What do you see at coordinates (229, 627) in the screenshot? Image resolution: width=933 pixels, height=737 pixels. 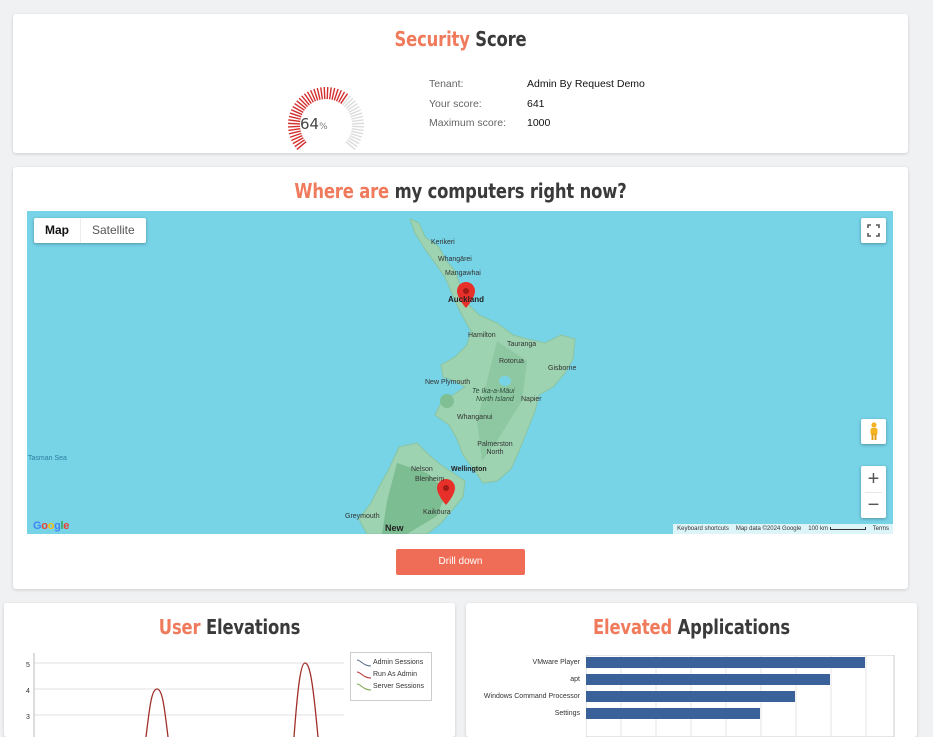 I see `user-elevations-title: User Elevations` at bounding box center [229, 627].